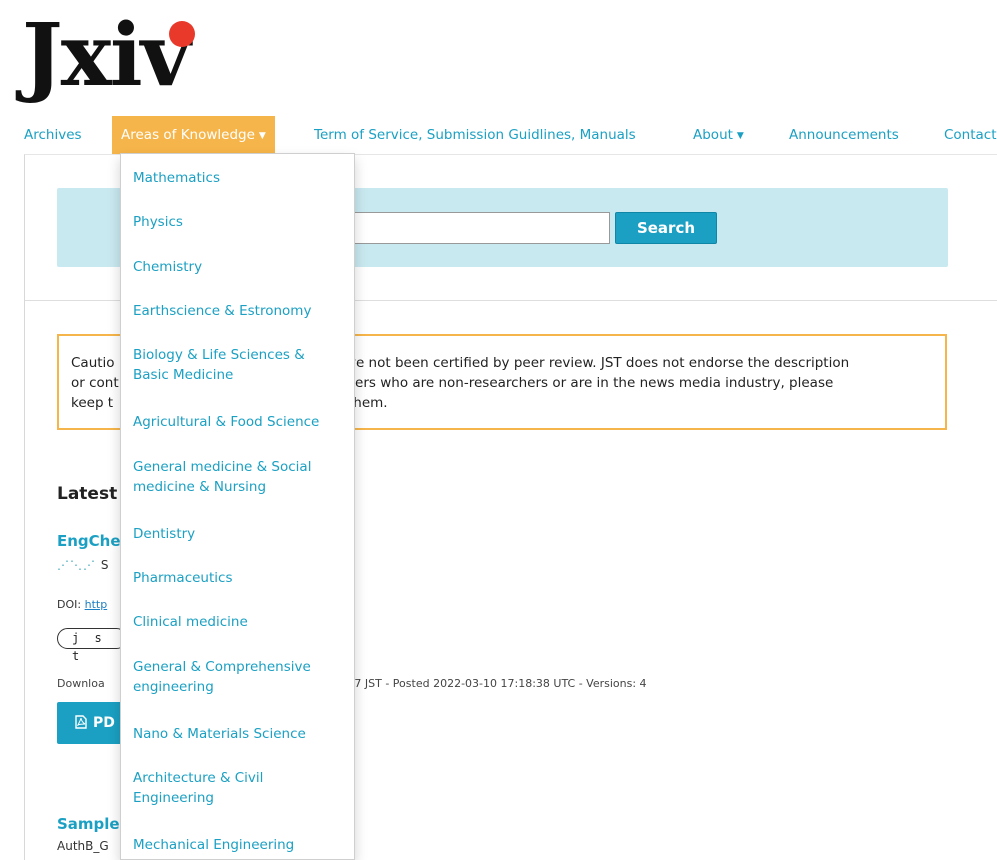 The image size is (997, 860). I want to click on menu-item-clinical-medicine: Clinical medicine, so click(238, 622).